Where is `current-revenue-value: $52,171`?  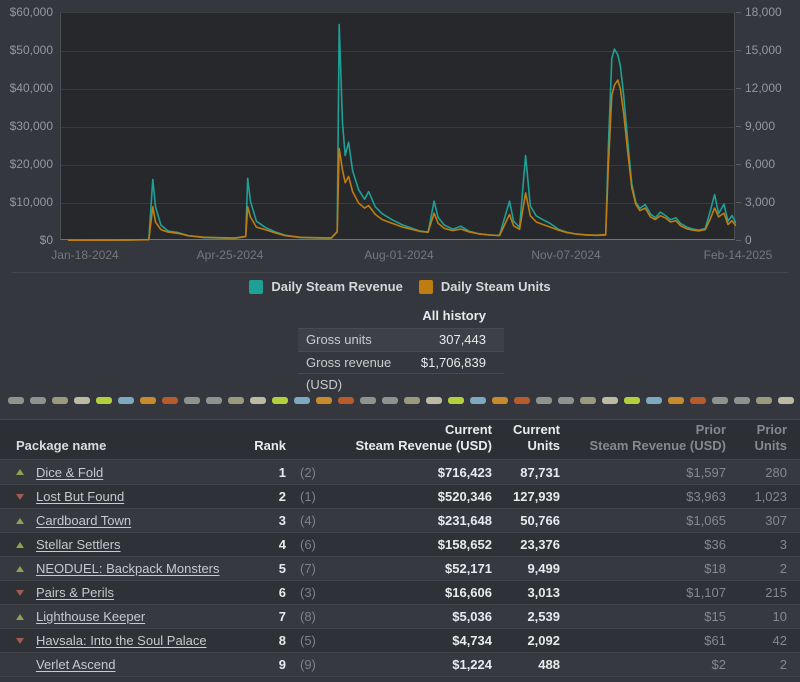
current-revenue-value: $52,171 is located at coordinates (468, 568).